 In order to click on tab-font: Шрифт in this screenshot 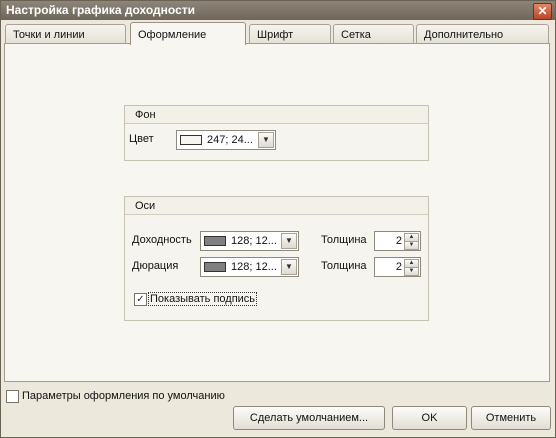, I will do `click(290, 34)`.